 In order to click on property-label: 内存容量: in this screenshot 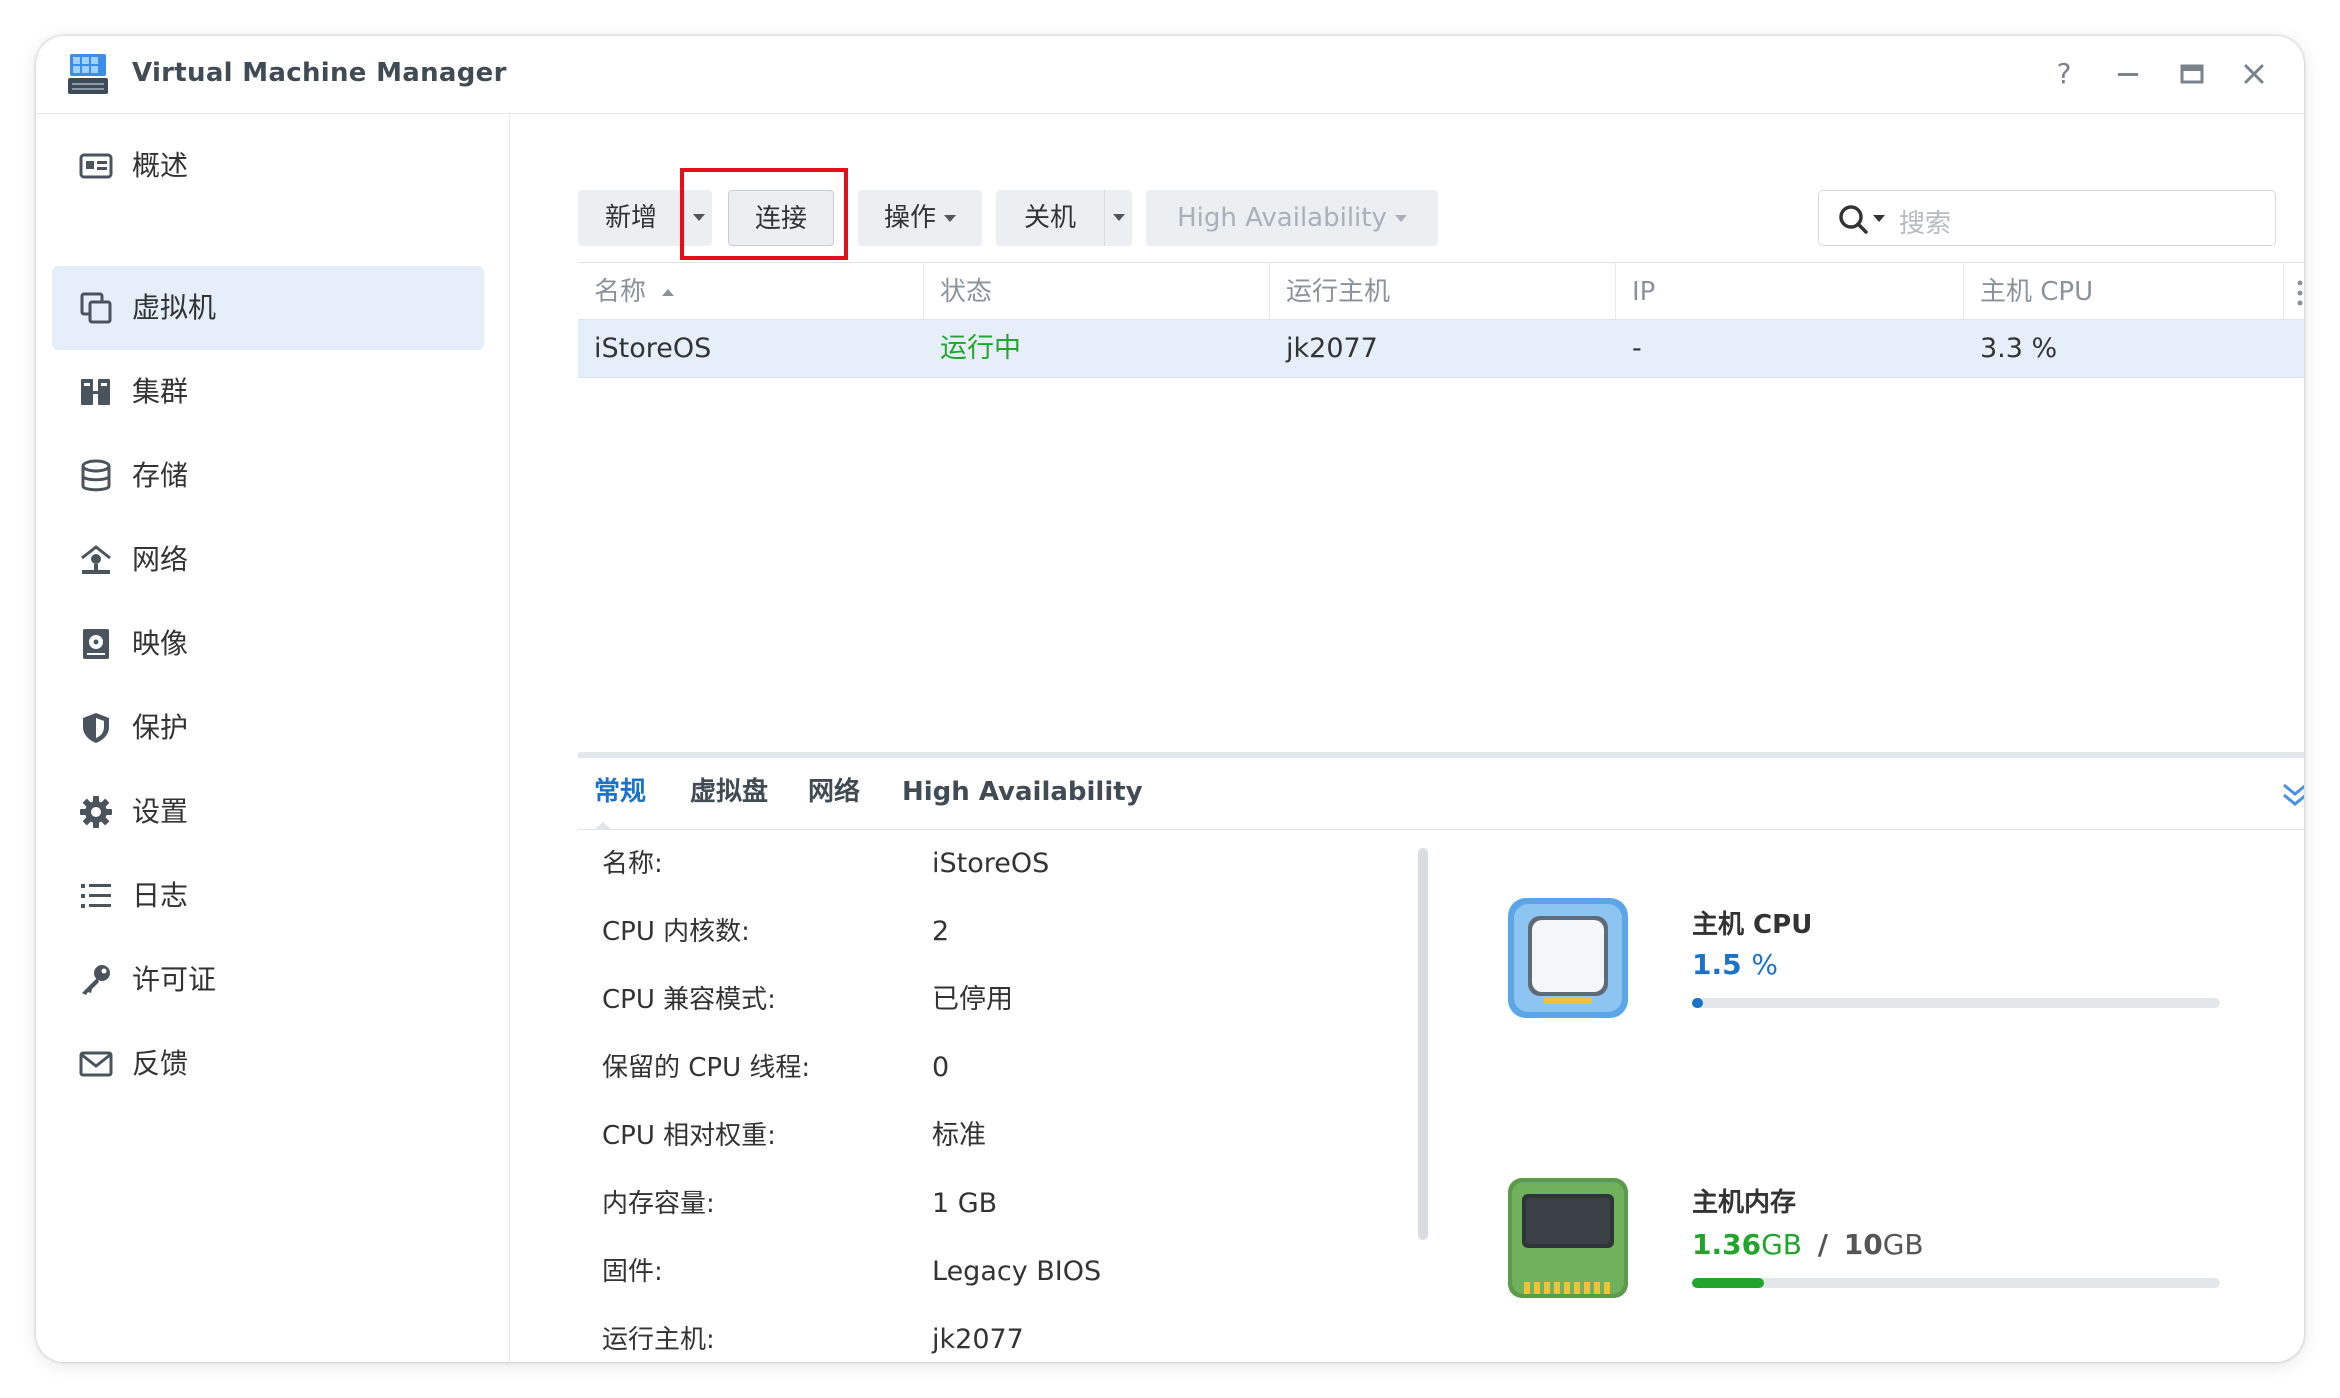, I will do `click(658, 1204)`.